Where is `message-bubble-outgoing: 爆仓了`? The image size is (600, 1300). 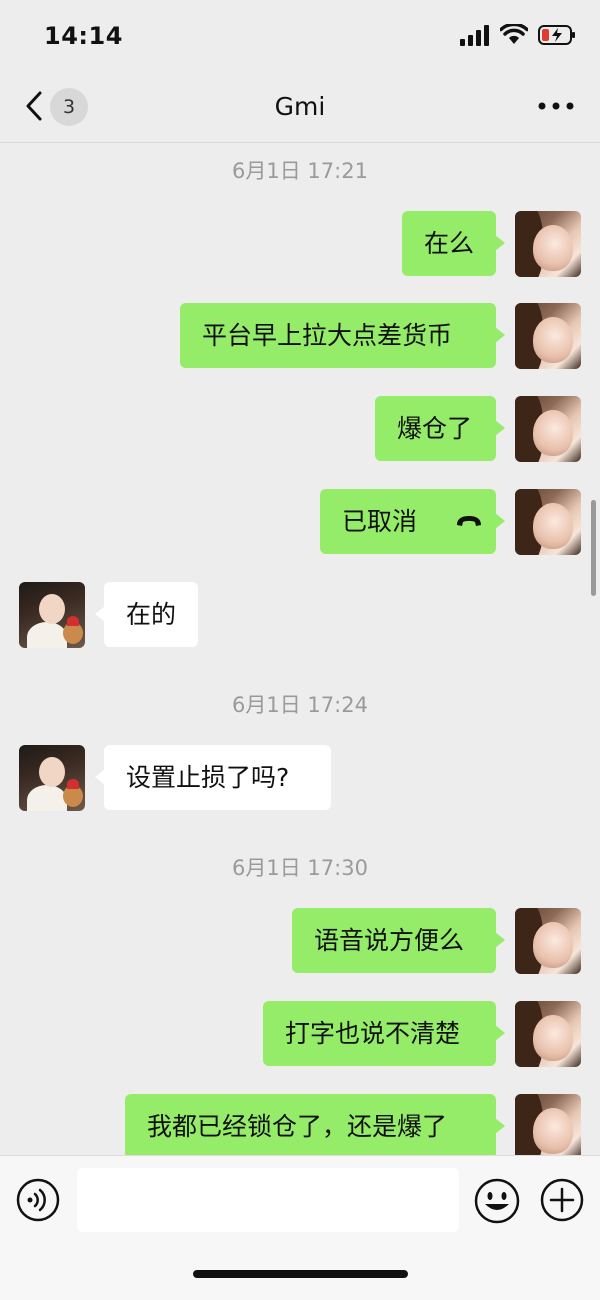
message-bubble-outgoing: 爆仓了 is located at coordinates (440, 428).